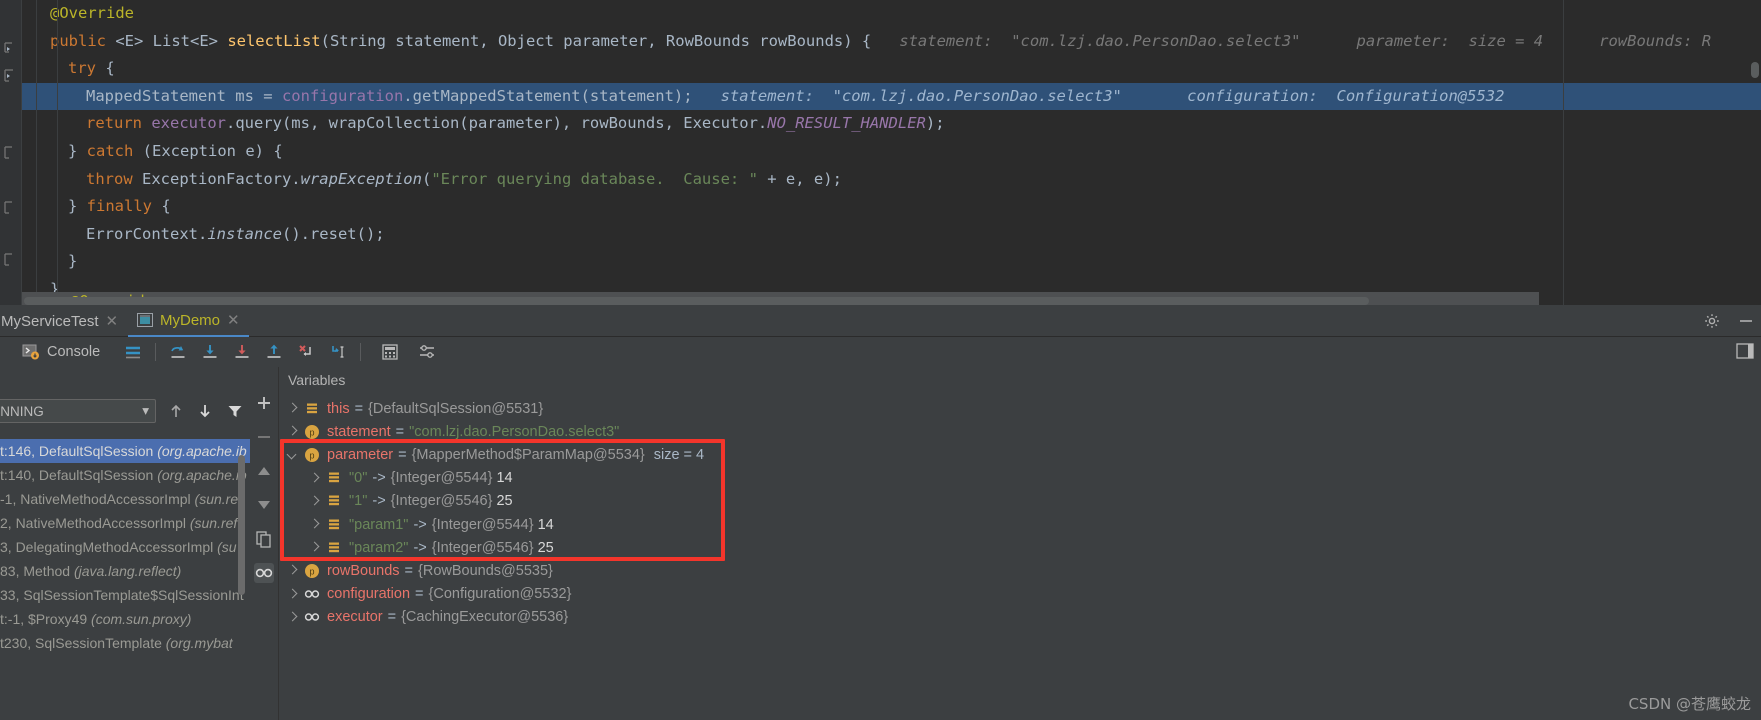  What do you see at coordinates (264, 505) in the screenshot?
I see `triangle-down-icon` at bounding box center [264, 505].